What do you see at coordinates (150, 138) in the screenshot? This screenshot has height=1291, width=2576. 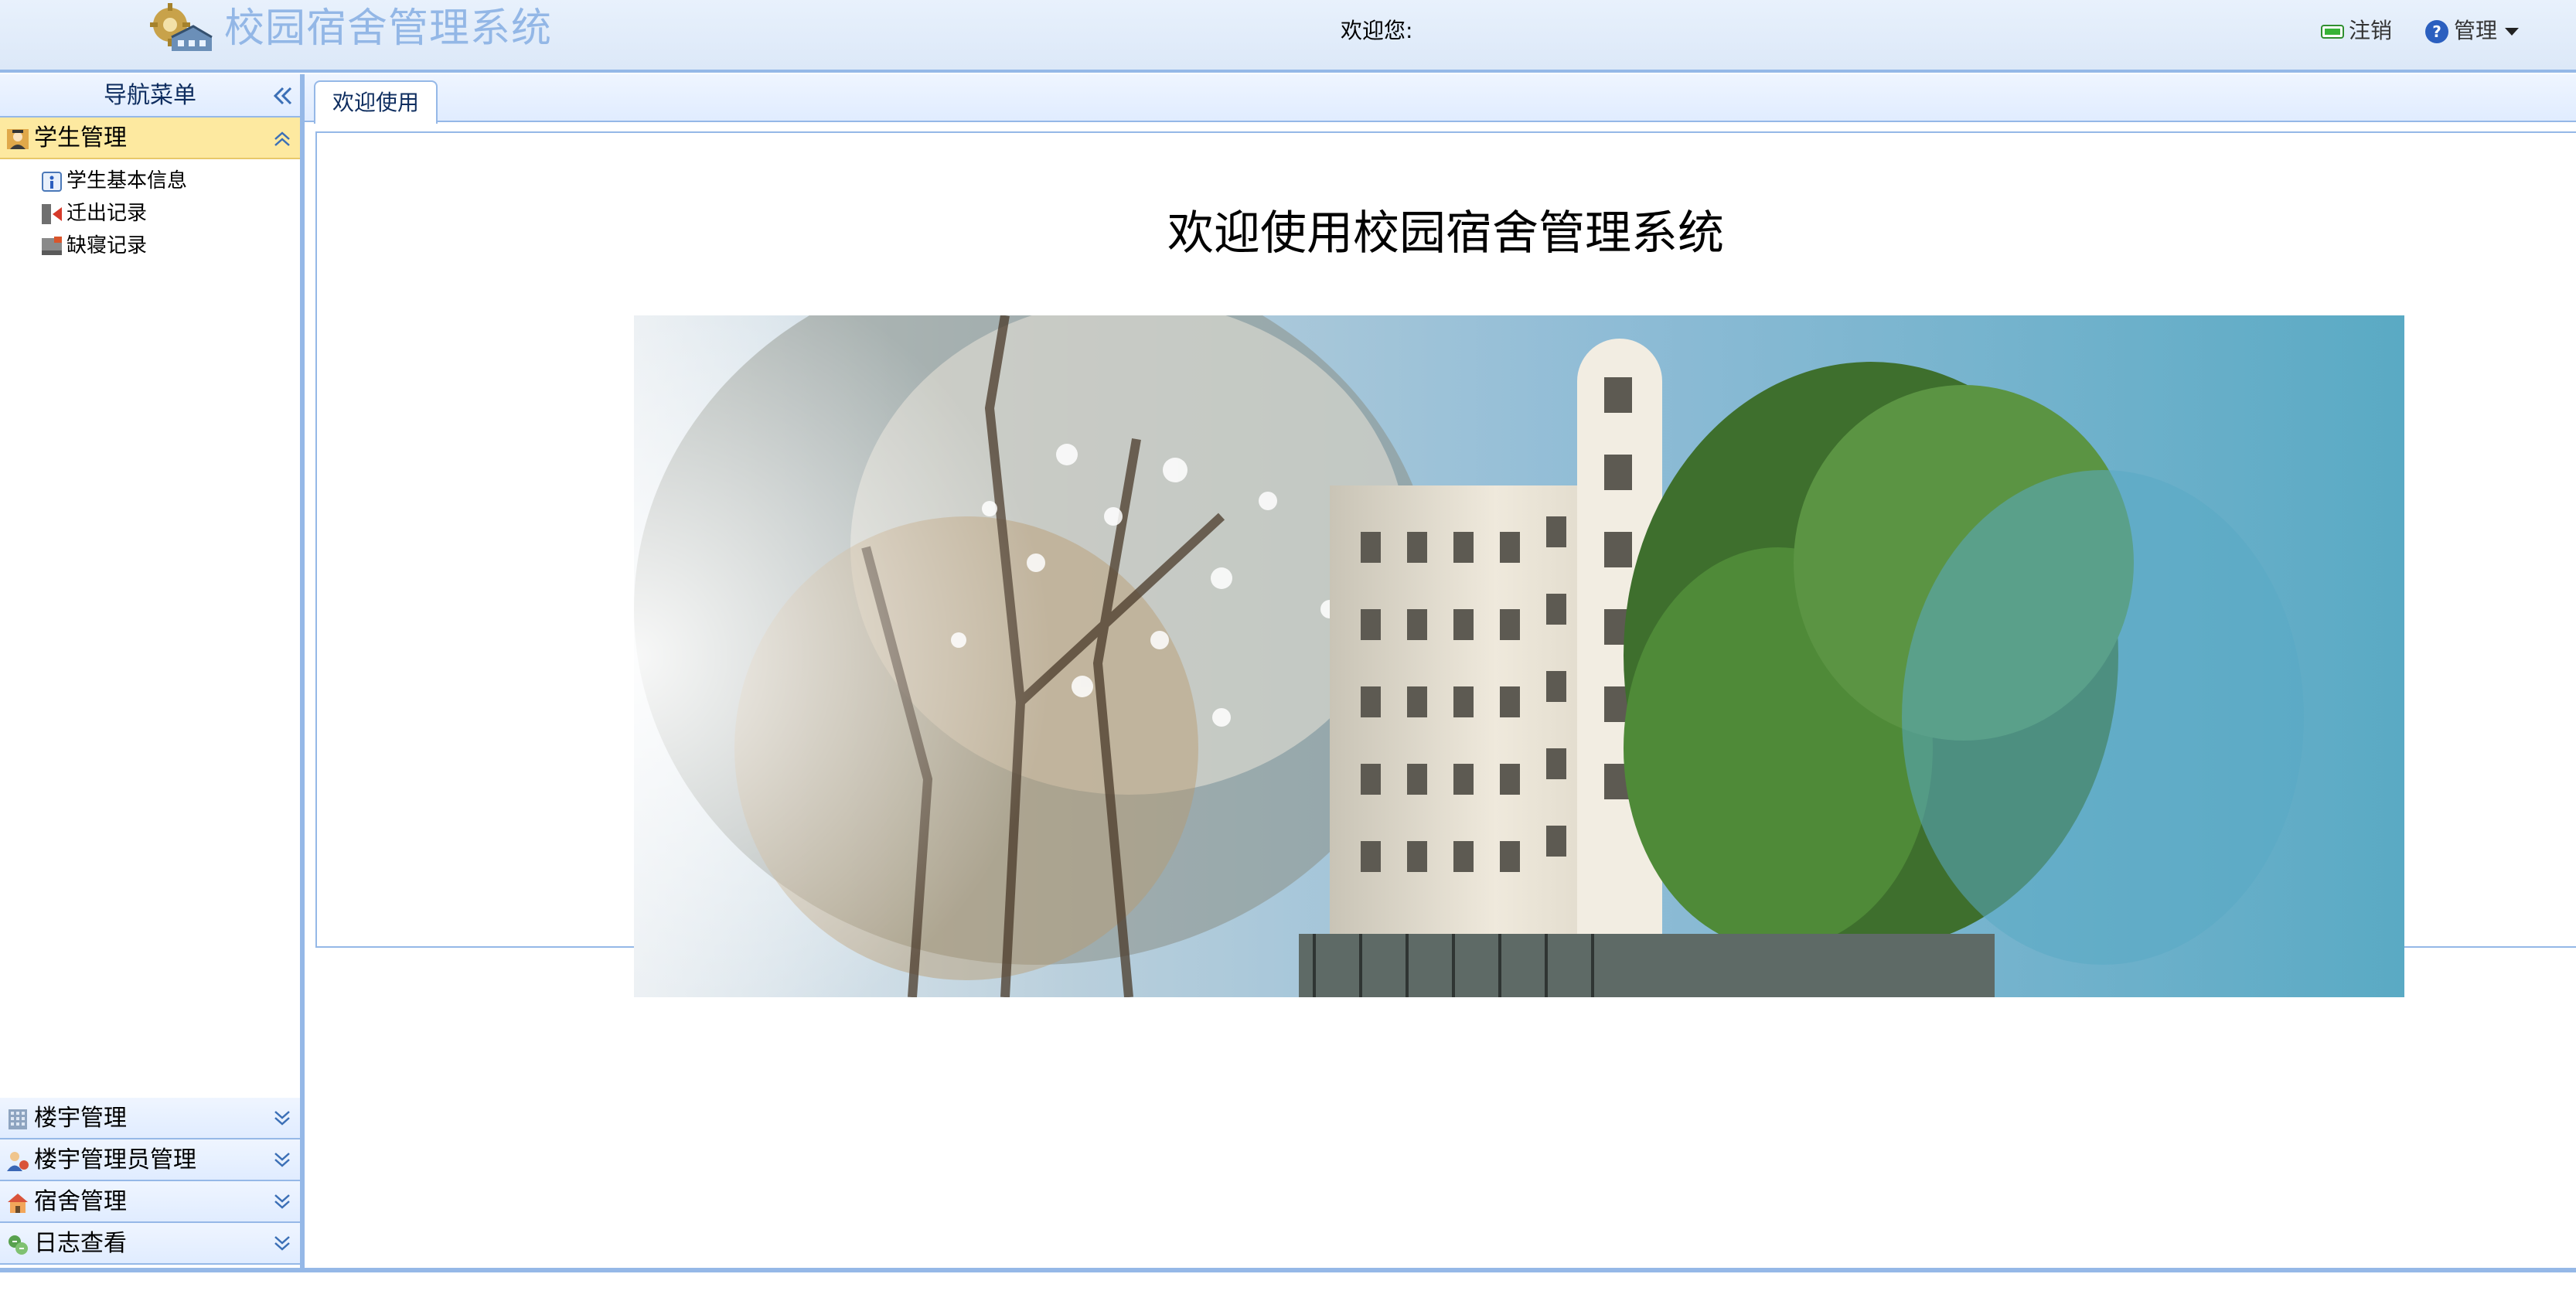 I see `accordion-student-management: 学生管理` at bounding box center [150, 138].